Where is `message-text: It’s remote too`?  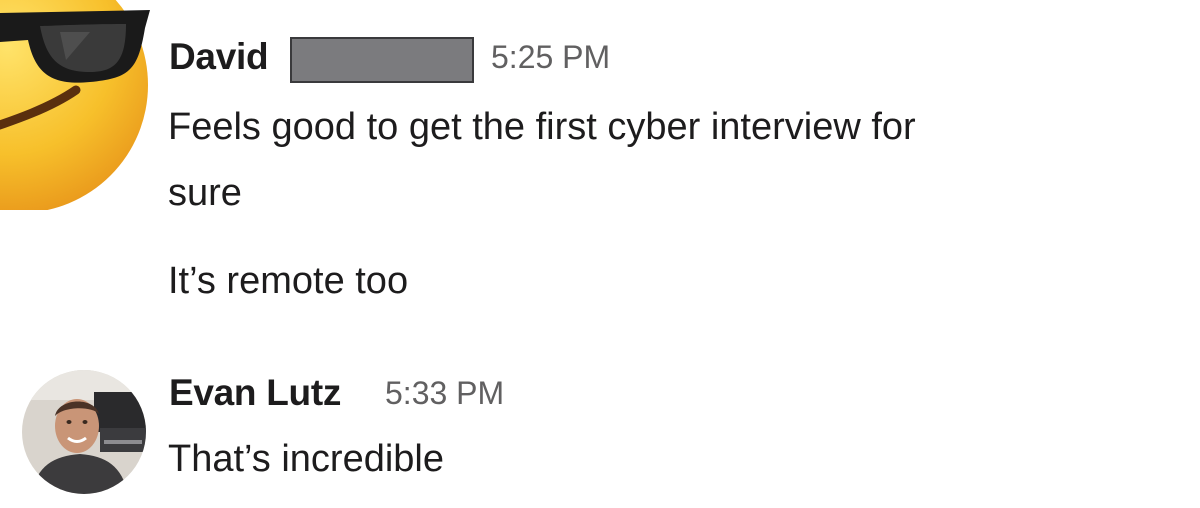
message-text: It’s remote too is located at coordinates (288, 281).